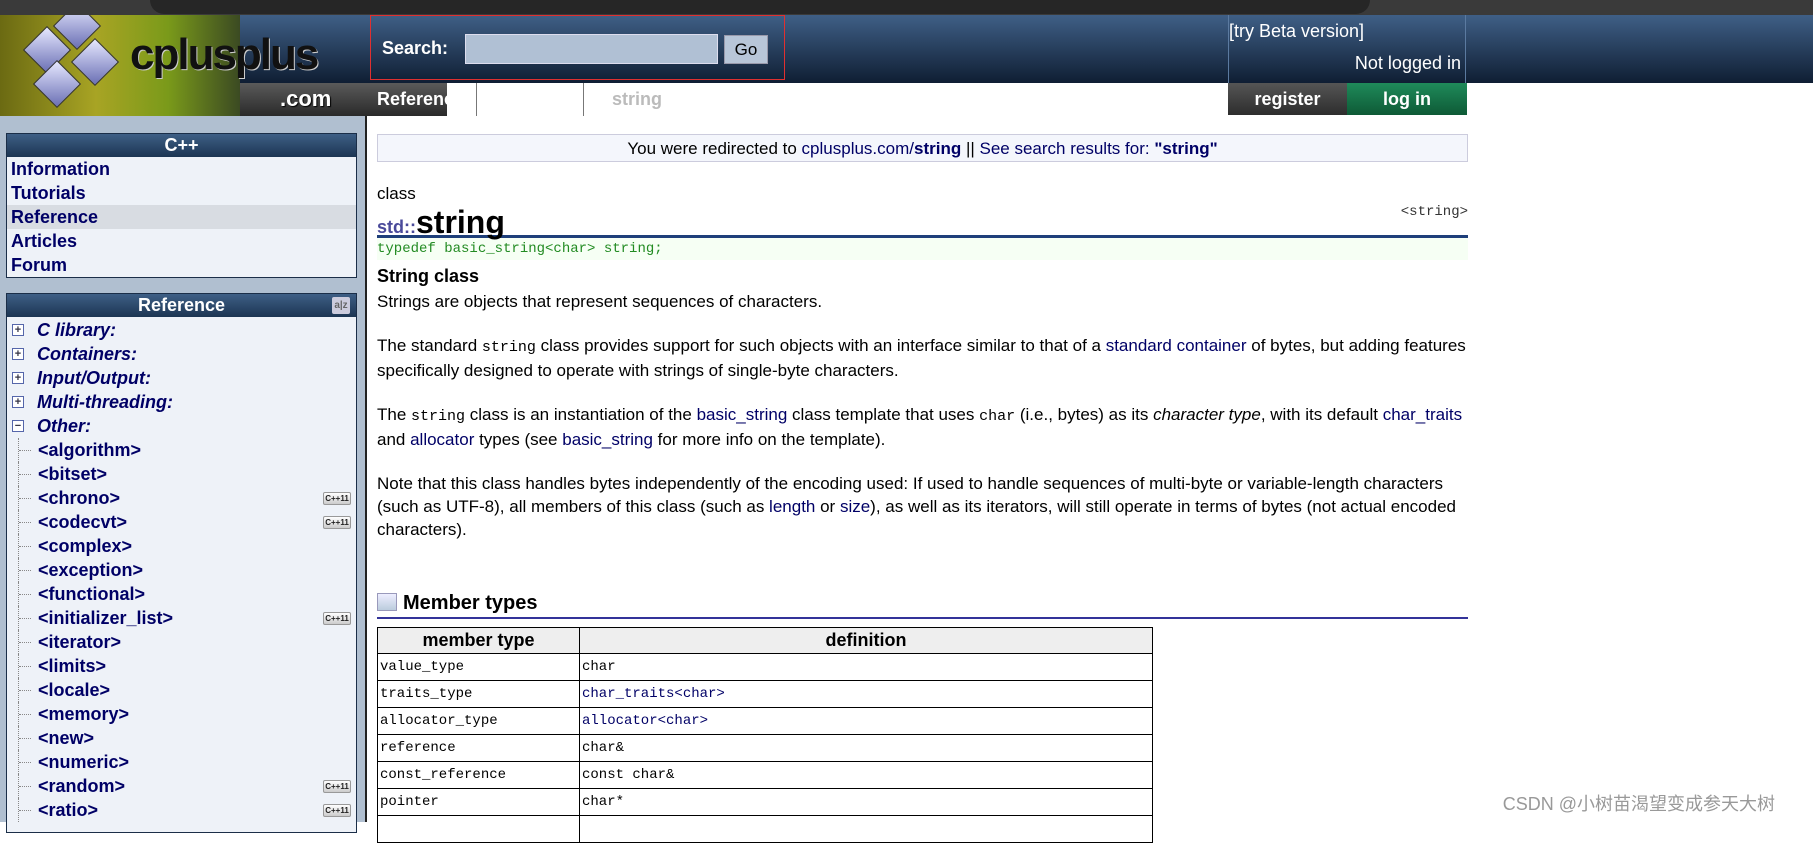  I want to click on typedef-declaration: typedef basic_string<char> string;, so click(922, 249).